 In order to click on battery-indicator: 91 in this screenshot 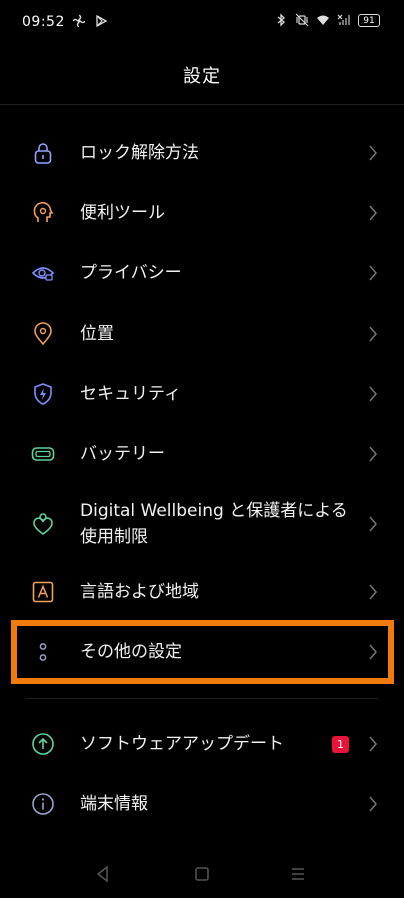, I will do `click(369, 20)`.